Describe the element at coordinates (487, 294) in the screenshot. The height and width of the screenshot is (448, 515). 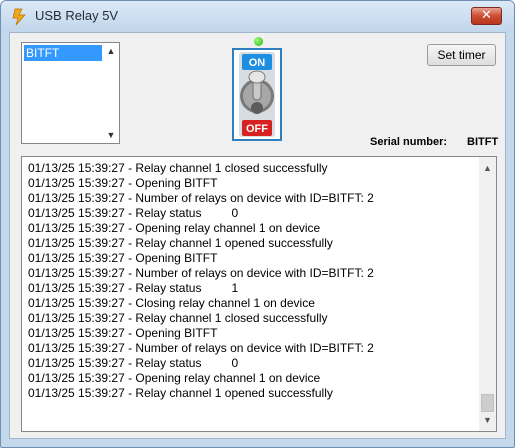
I see `log-scrollbar: ▲ ▼` at that location.